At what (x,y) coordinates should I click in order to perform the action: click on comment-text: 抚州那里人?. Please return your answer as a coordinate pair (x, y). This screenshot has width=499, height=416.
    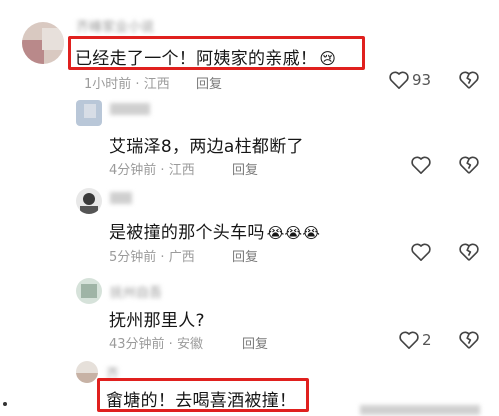
    Looking at the image, I should click on (157, 321).